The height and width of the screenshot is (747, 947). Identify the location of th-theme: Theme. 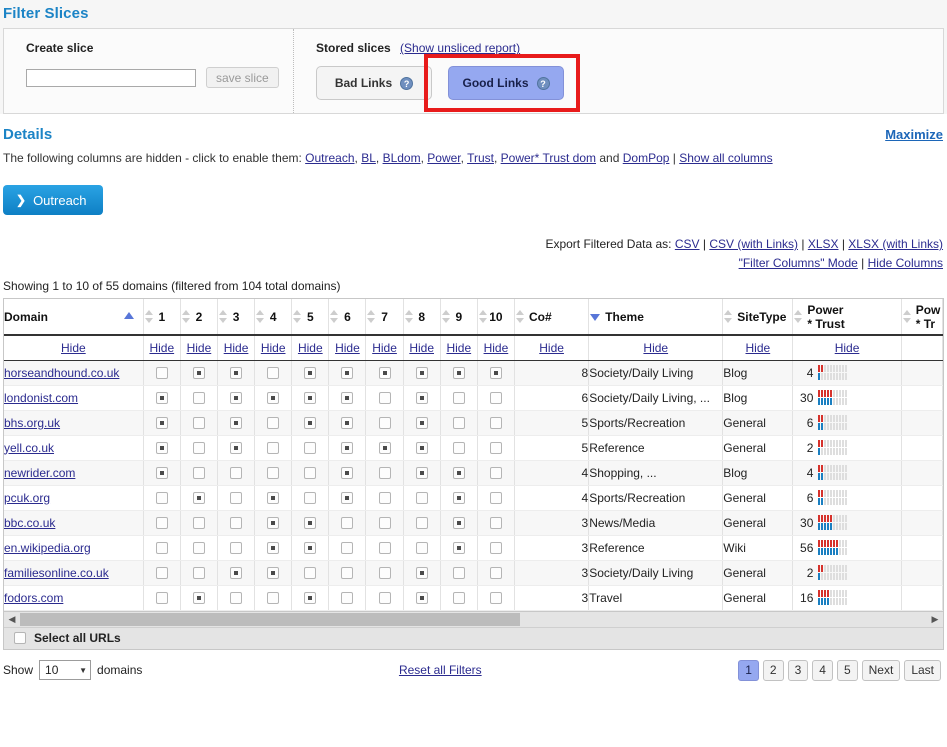
(656, 317).